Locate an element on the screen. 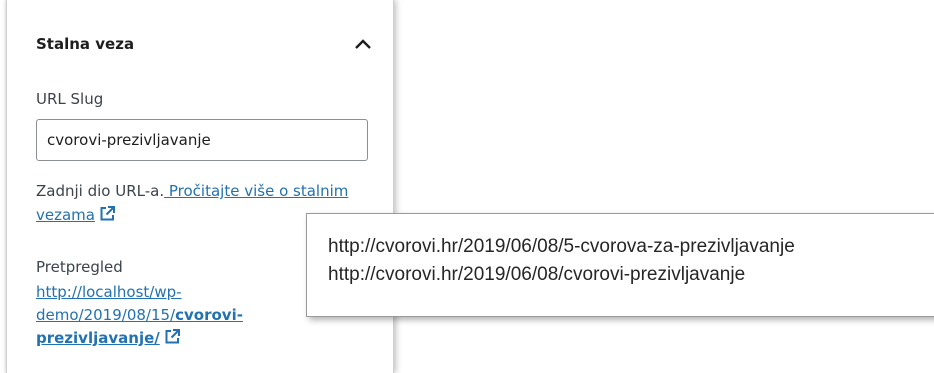 The height and width of the screenshot is (373, 934). help-text-static: Zadnji dio URL-a. is located at coordinates (100, 191).